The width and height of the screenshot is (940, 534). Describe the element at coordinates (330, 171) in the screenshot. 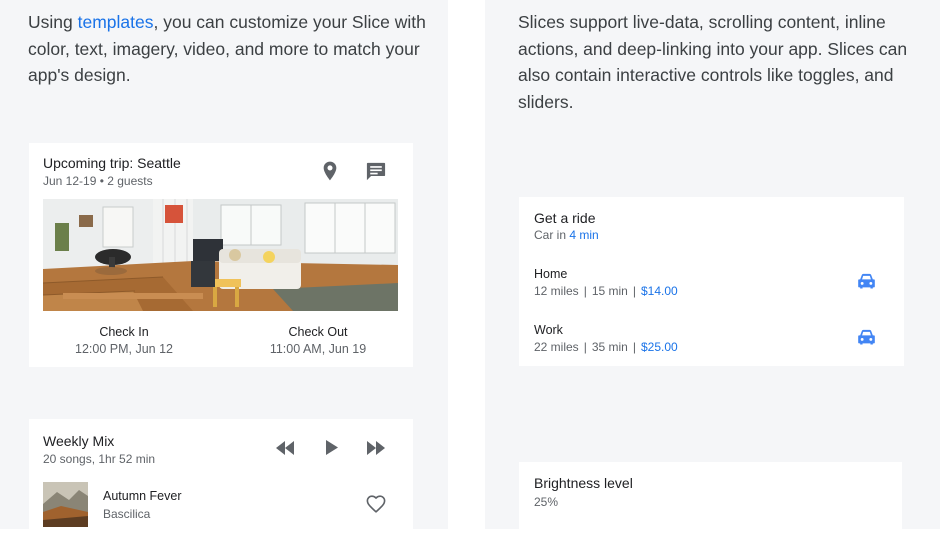

I see `location-pin-icon` at that location.